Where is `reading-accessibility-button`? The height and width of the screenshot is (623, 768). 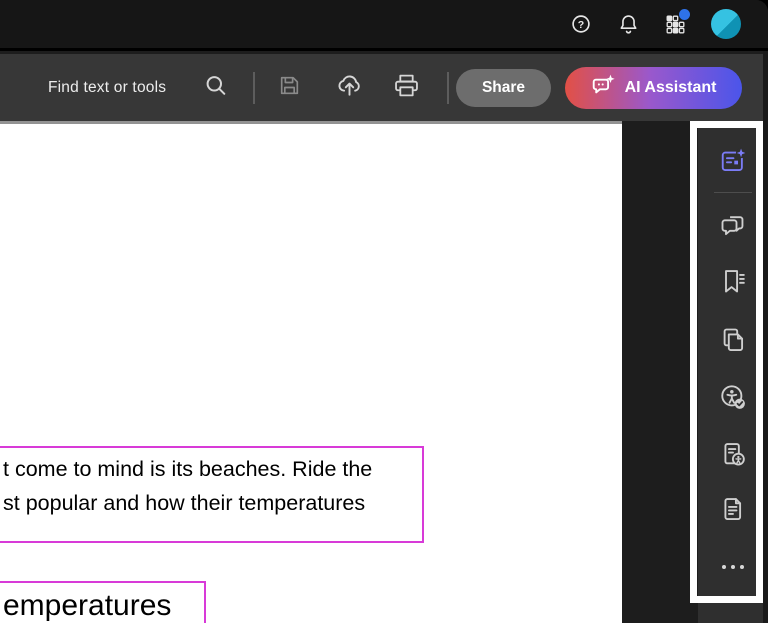 reading-accessibility-button is located at coordinates (733, 454).